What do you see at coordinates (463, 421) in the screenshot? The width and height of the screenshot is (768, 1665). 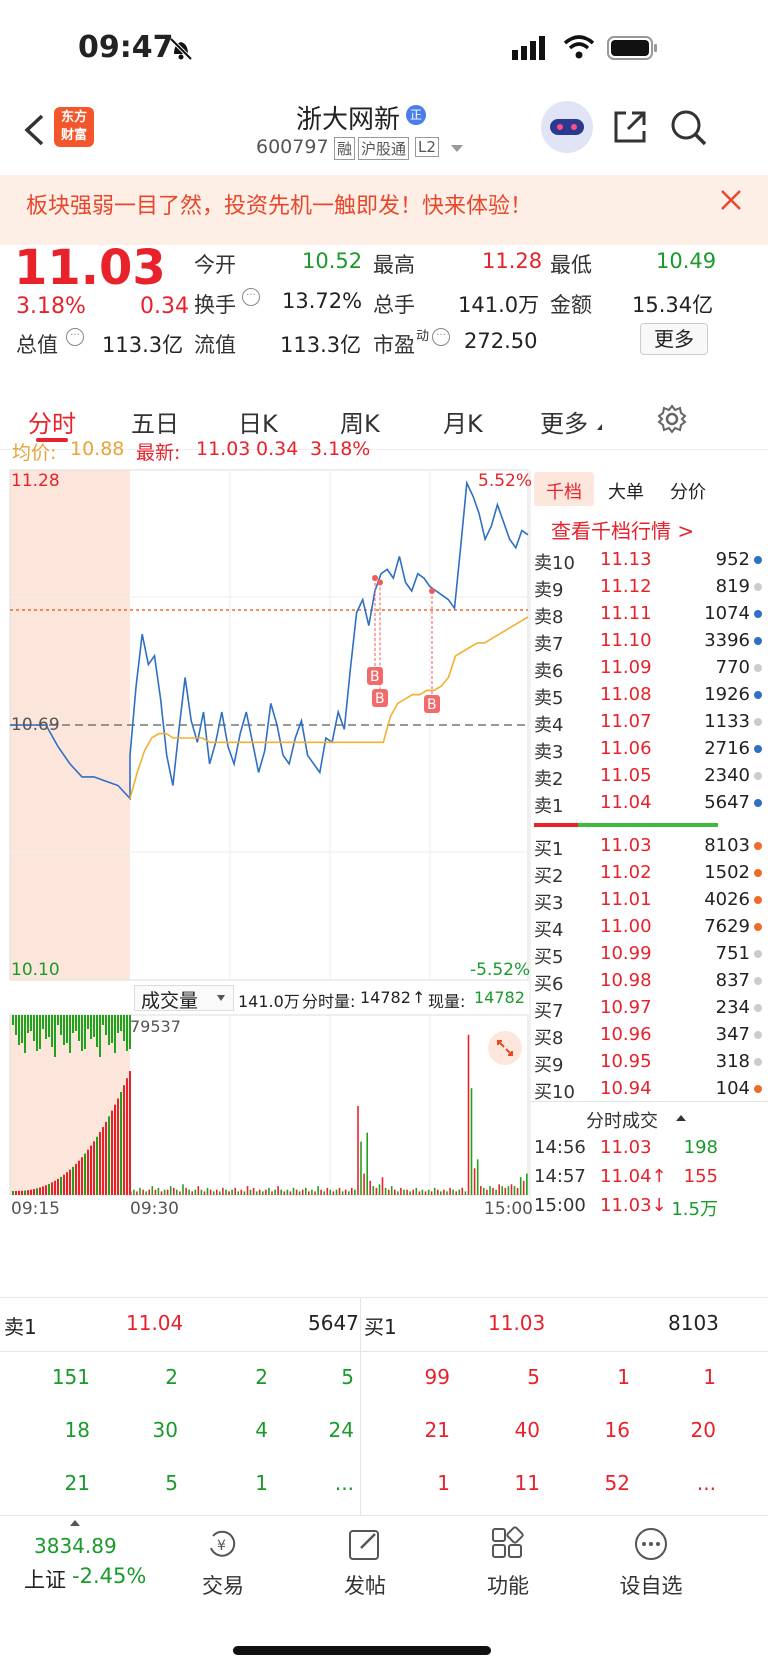 I see `tab-monthly: 月K` at bounding box center [463, 421].